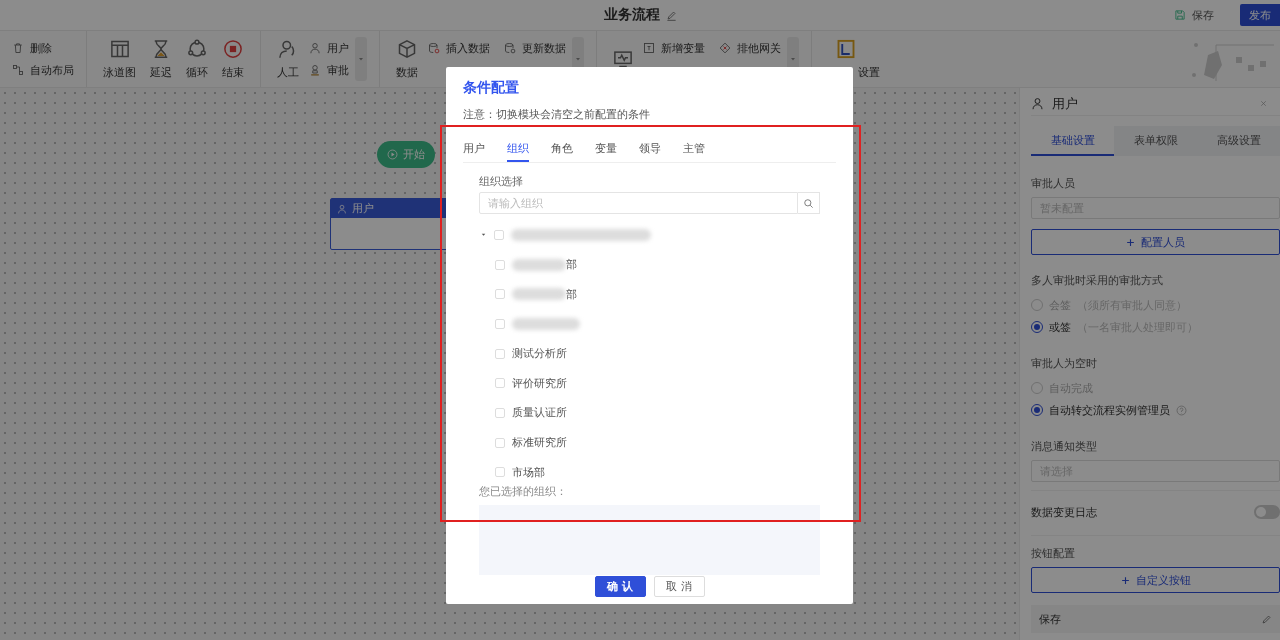 The height and width of the screenshot is (640, 1280). I want to click on gateway-icon, so click(725, 48).